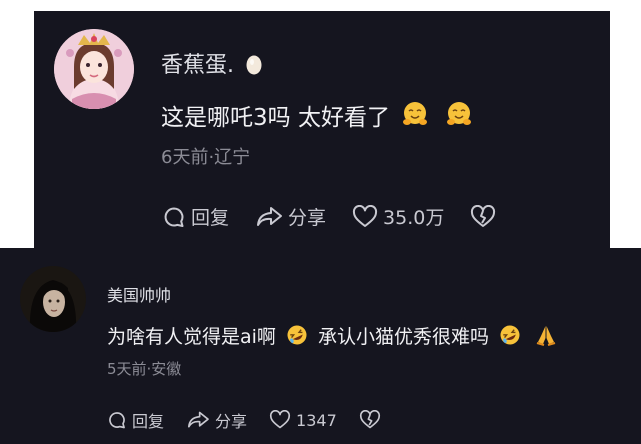 The width and height of the screenshot is (641, 444). Describe the element at coordinates (255, 420) in the screenshot. I see `action-bar: 回复 分享 1347` at that location.